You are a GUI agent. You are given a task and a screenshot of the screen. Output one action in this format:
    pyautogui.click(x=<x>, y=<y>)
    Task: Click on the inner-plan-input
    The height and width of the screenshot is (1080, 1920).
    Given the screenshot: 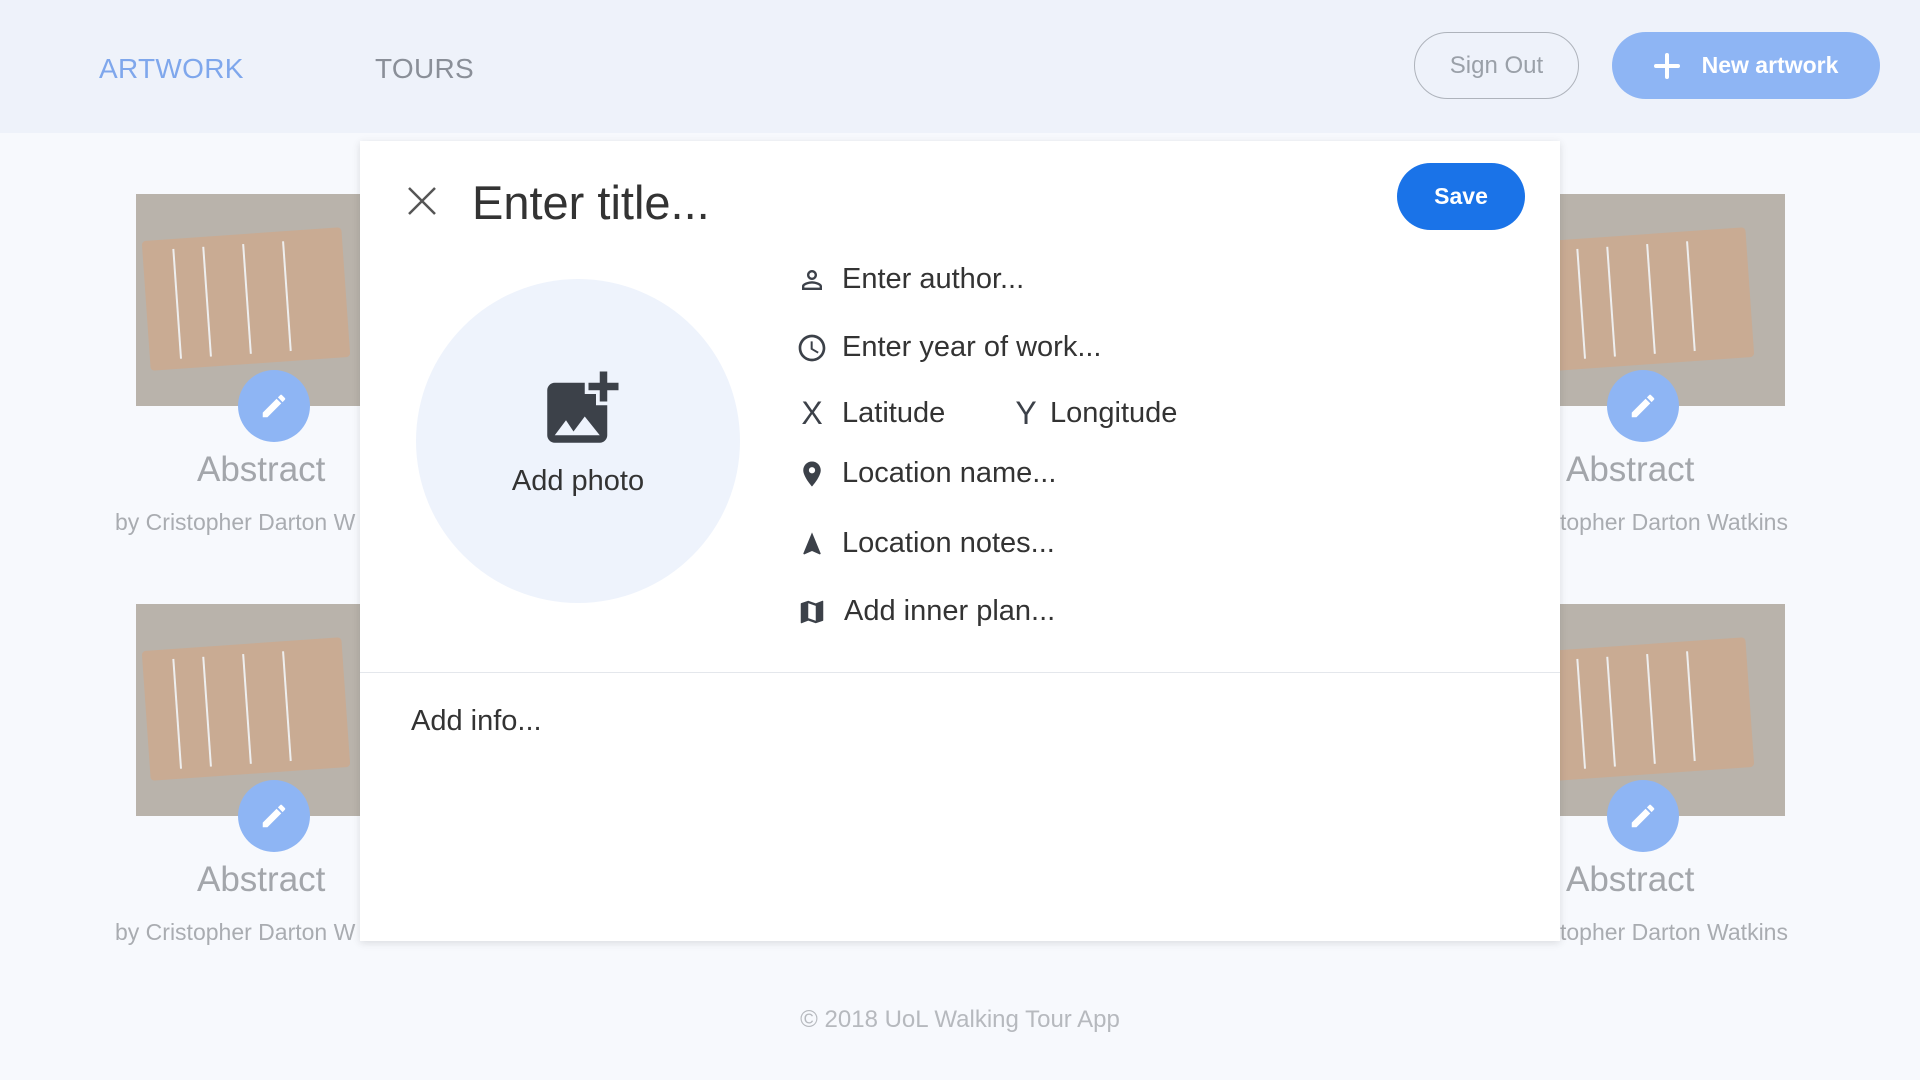 What is the action you would take?
    pyautogui.click(x=1054, y=611)
    